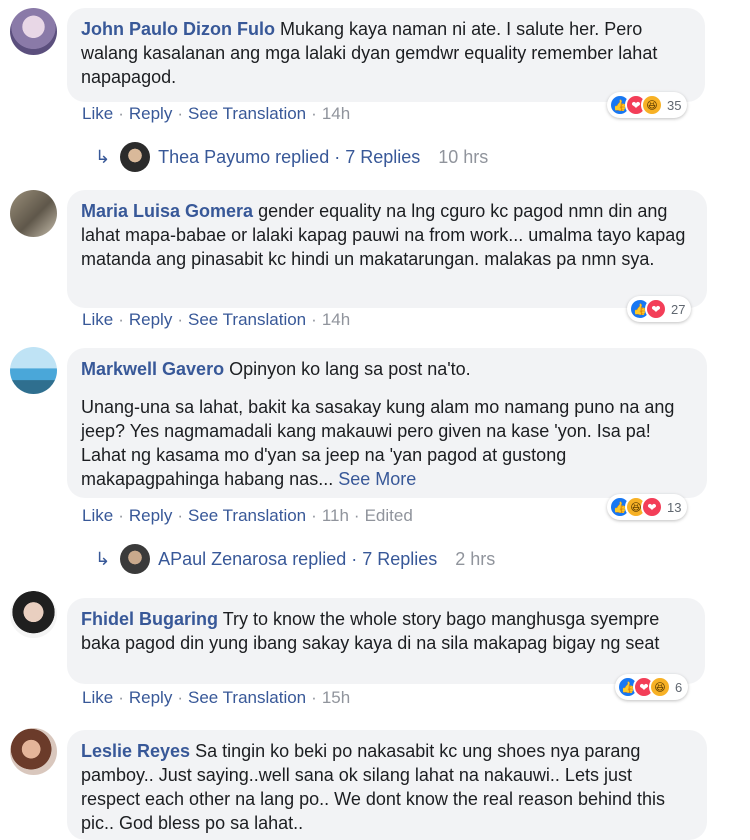 The height and width of the screenshot is (840, 750). What do you see at coordinates (152, 369) in the screenshot?
I see `comment-author: Markwell Gavero` at bounding box center [152, 369].